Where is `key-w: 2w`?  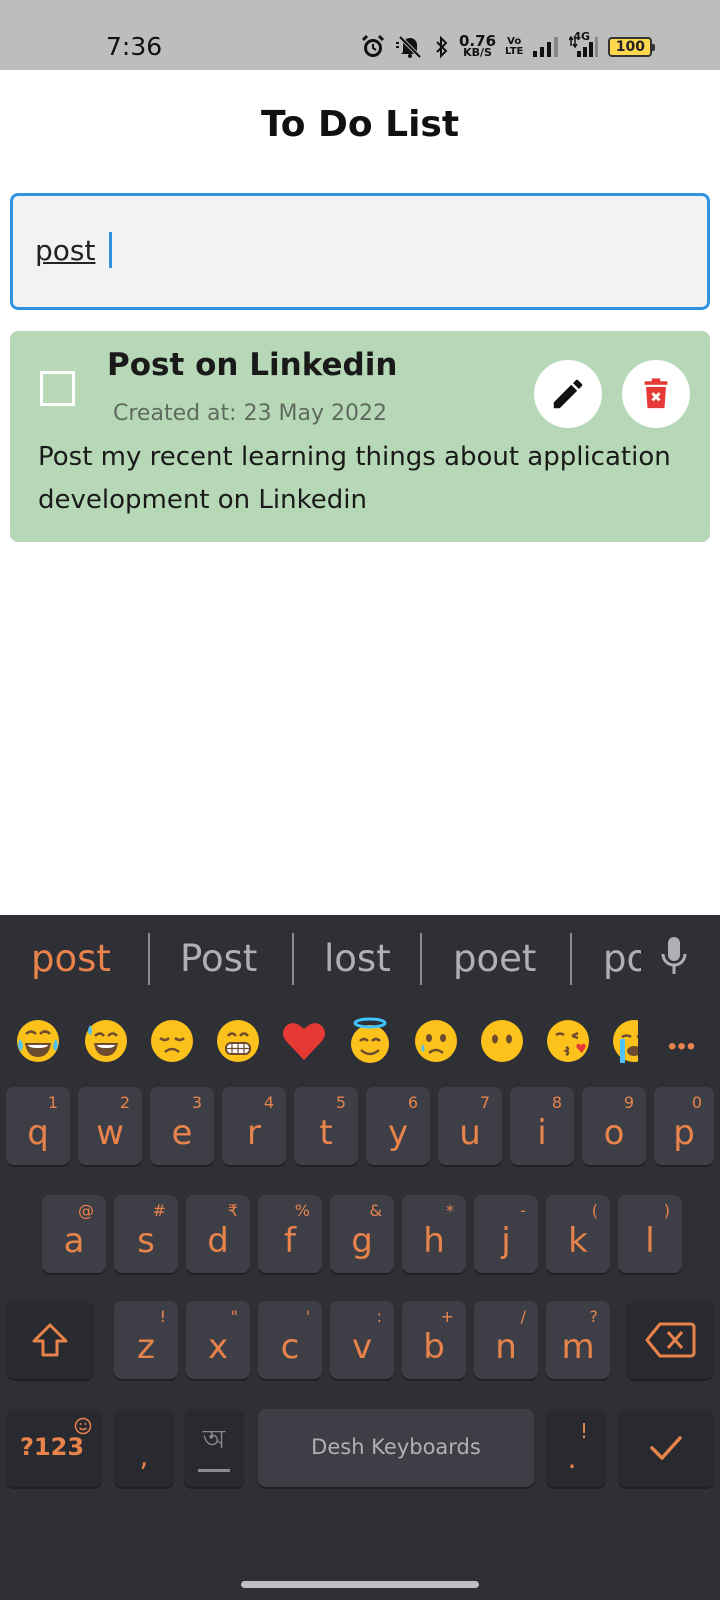 key-w: 2w is located at coordinates (110, 1126).